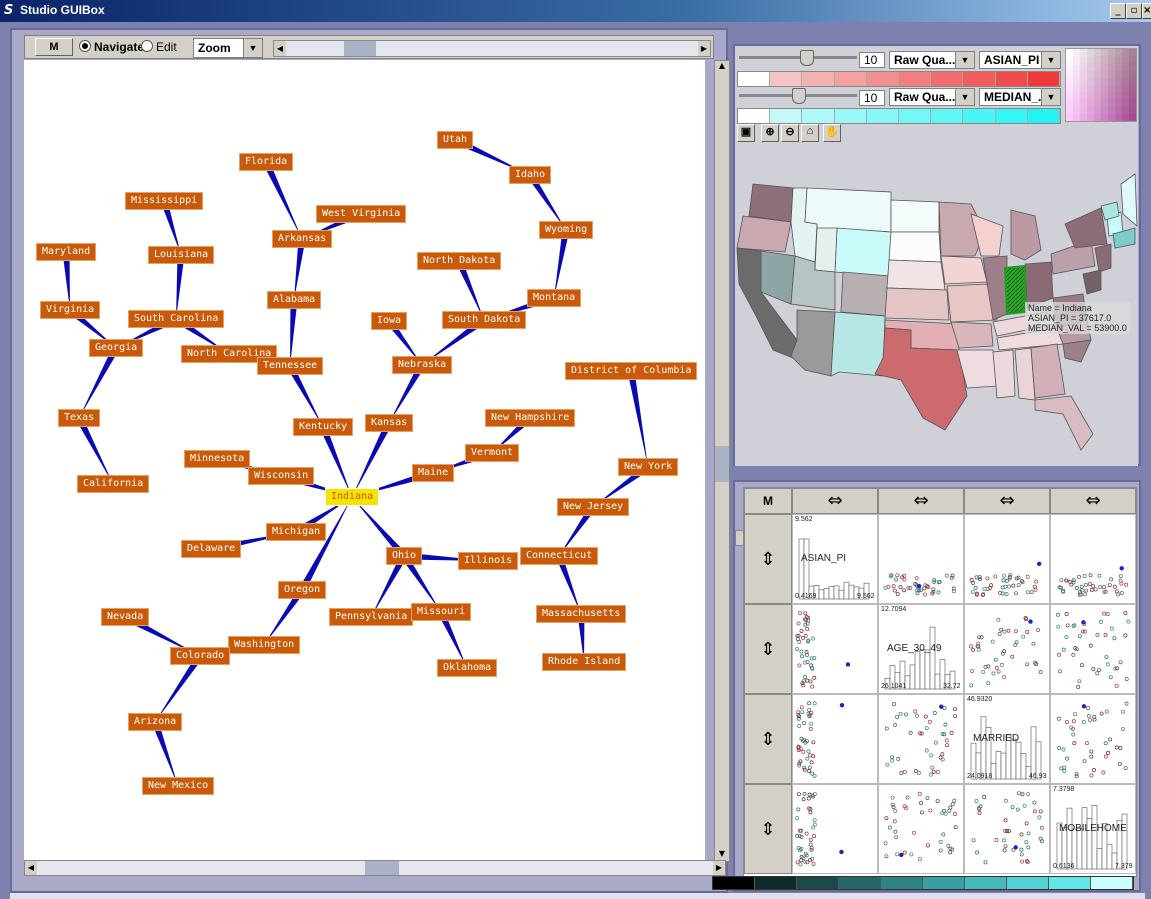 Image resolution: width=1151 pixels, height=899 pixels. What do you see at coordinates (492, 453) in the screenshot?
I see `graph-node: Vermont` at bounding box center [492, 453].